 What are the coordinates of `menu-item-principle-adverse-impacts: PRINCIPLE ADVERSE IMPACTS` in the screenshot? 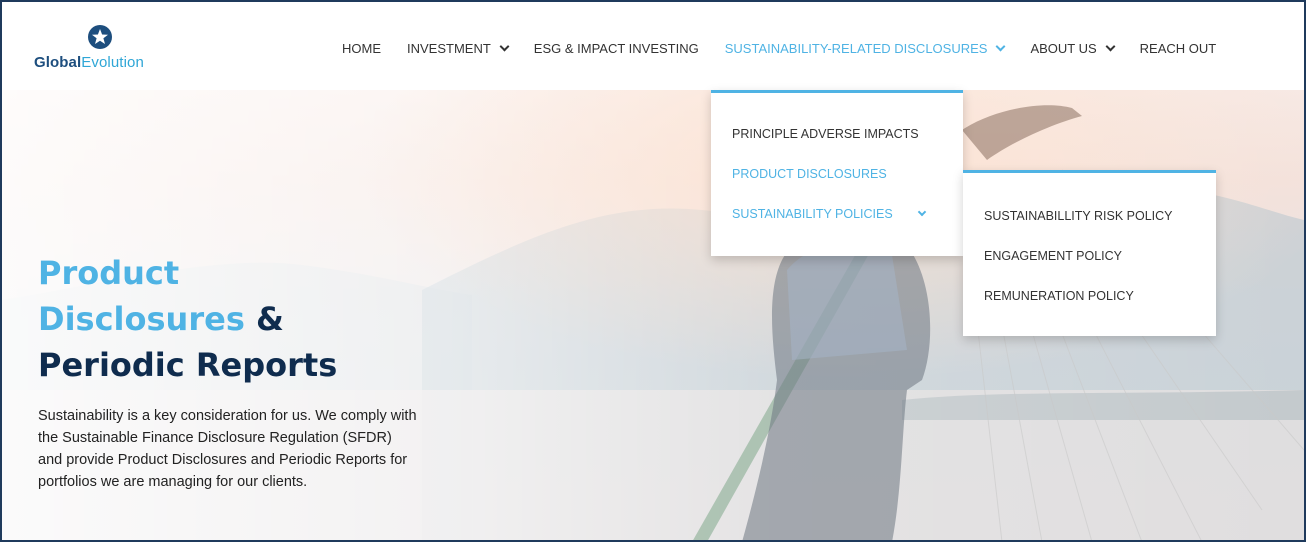 It's located at (825, 134).